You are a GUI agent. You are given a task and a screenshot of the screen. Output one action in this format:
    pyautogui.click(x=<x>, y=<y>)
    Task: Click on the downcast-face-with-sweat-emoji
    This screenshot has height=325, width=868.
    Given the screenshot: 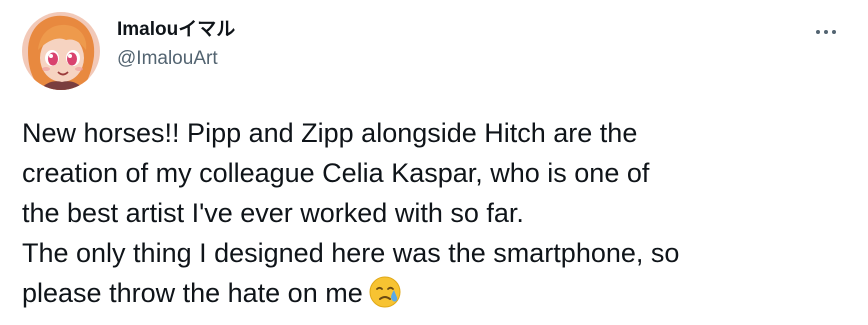 What is the action you would take?
    pyautogui.click(x=385, y=297)
    